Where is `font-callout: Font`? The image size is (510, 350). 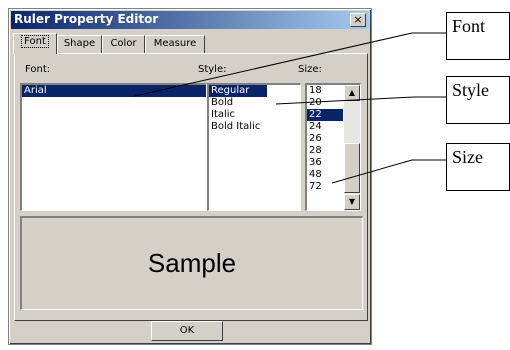 font-callout: Font is located at coordinates (478, 36).